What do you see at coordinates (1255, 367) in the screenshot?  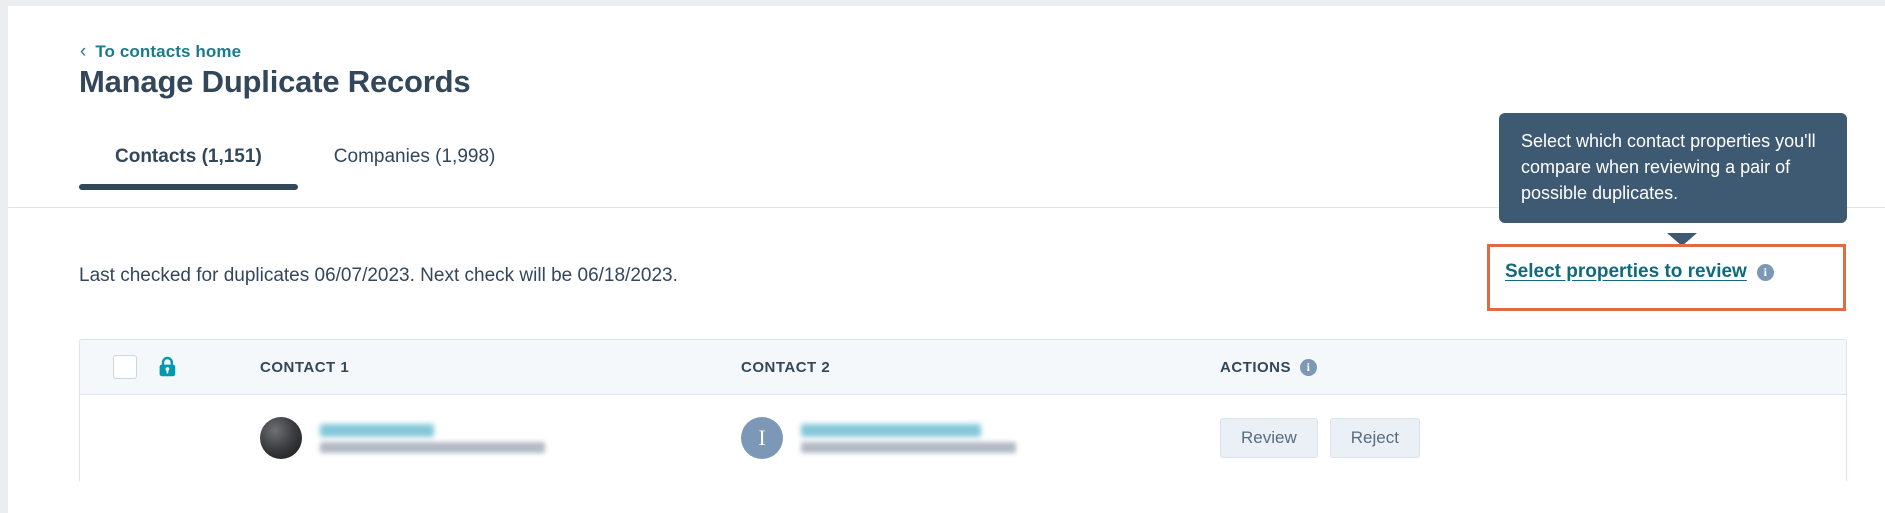 I see `header-actions-label: ACTIONS` at bounding box center [1255, 367].